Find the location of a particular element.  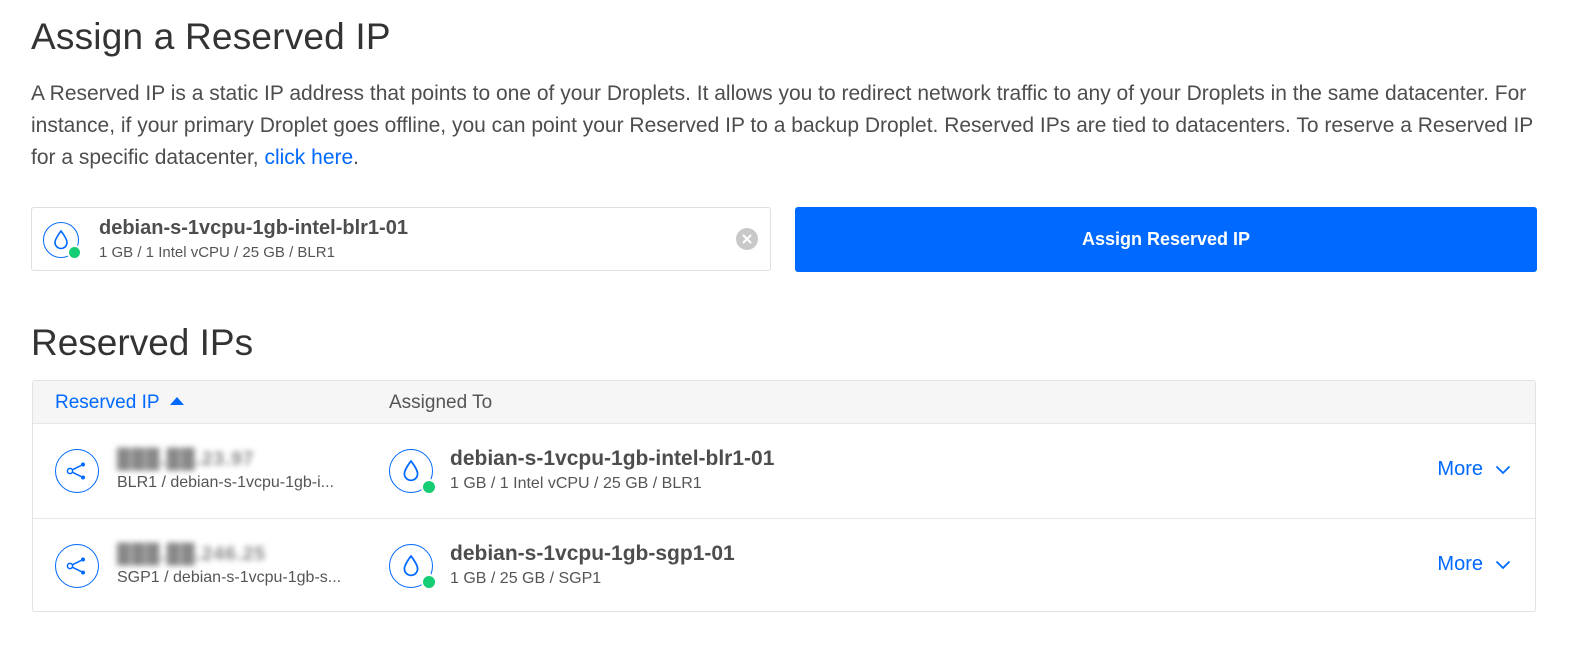

table-header: Reserved IP Assigned To is located at coordinates (784, 402).